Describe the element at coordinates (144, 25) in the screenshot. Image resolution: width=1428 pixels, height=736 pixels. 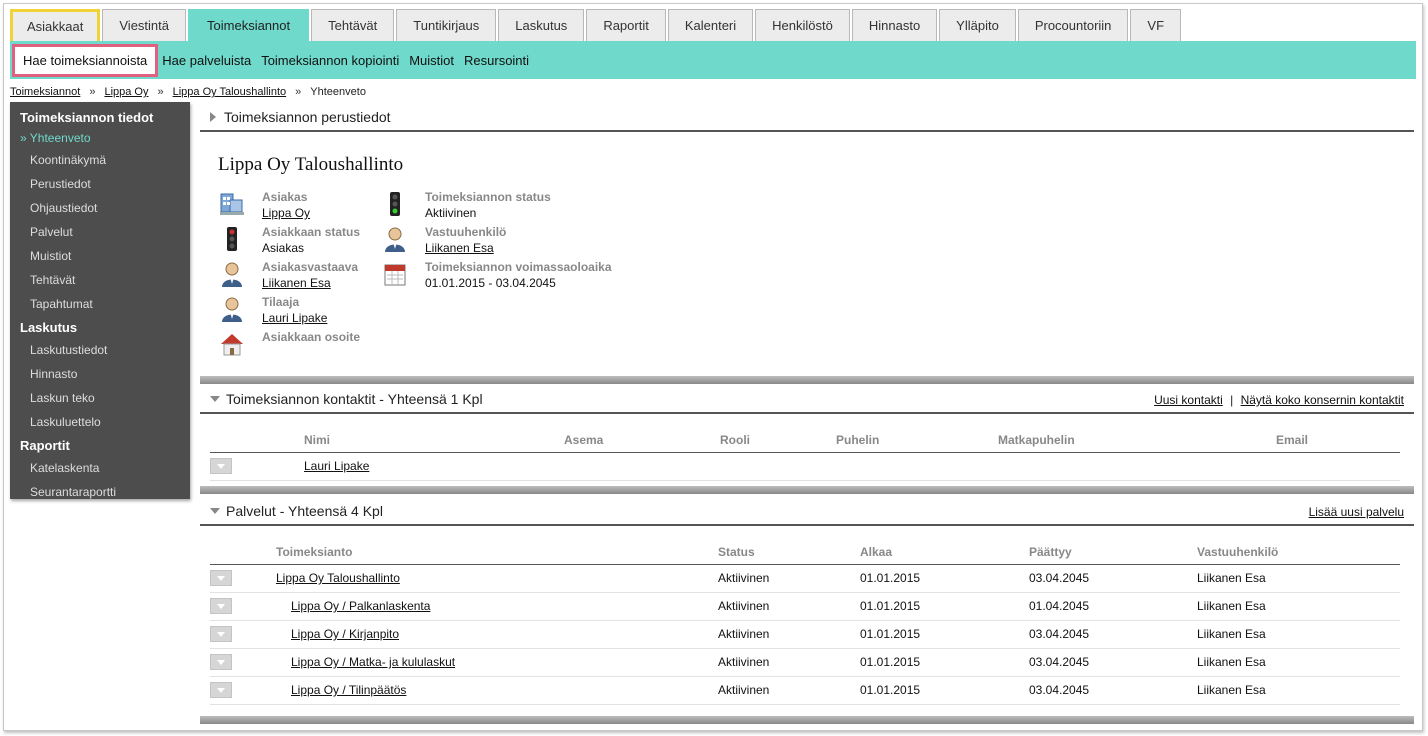
I see `tab-viestinta: Viestintä` at that location.